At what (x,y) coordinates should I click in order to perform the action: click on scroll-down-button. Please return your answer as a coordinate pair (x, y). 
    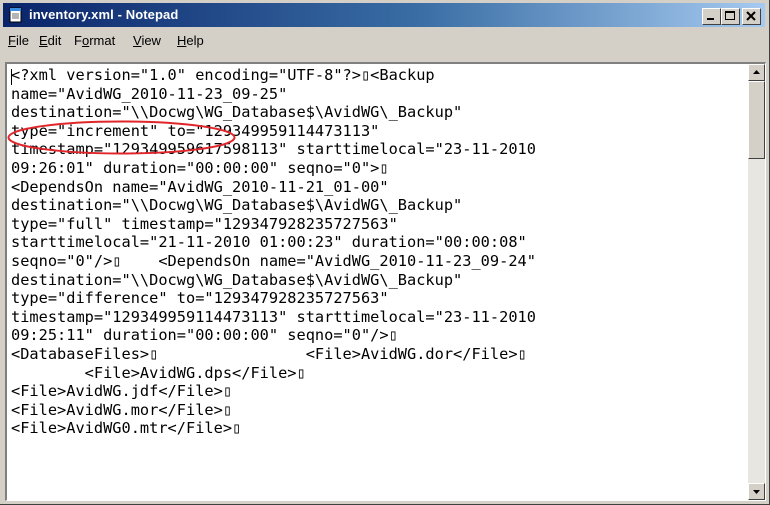
    Looking at the image, I should click on (756, 491).